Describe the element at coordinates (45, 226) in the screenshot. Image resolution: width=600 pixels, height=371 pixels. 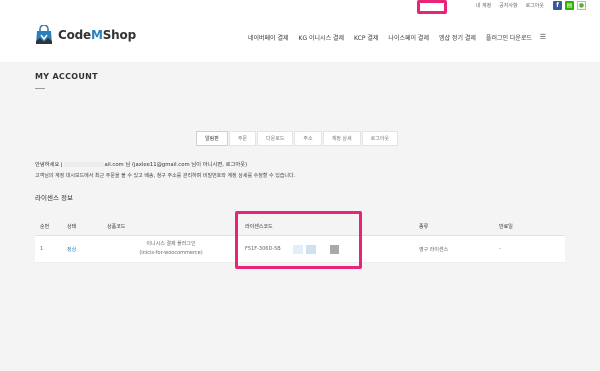
I see `col-header-no: 순번` at that location.